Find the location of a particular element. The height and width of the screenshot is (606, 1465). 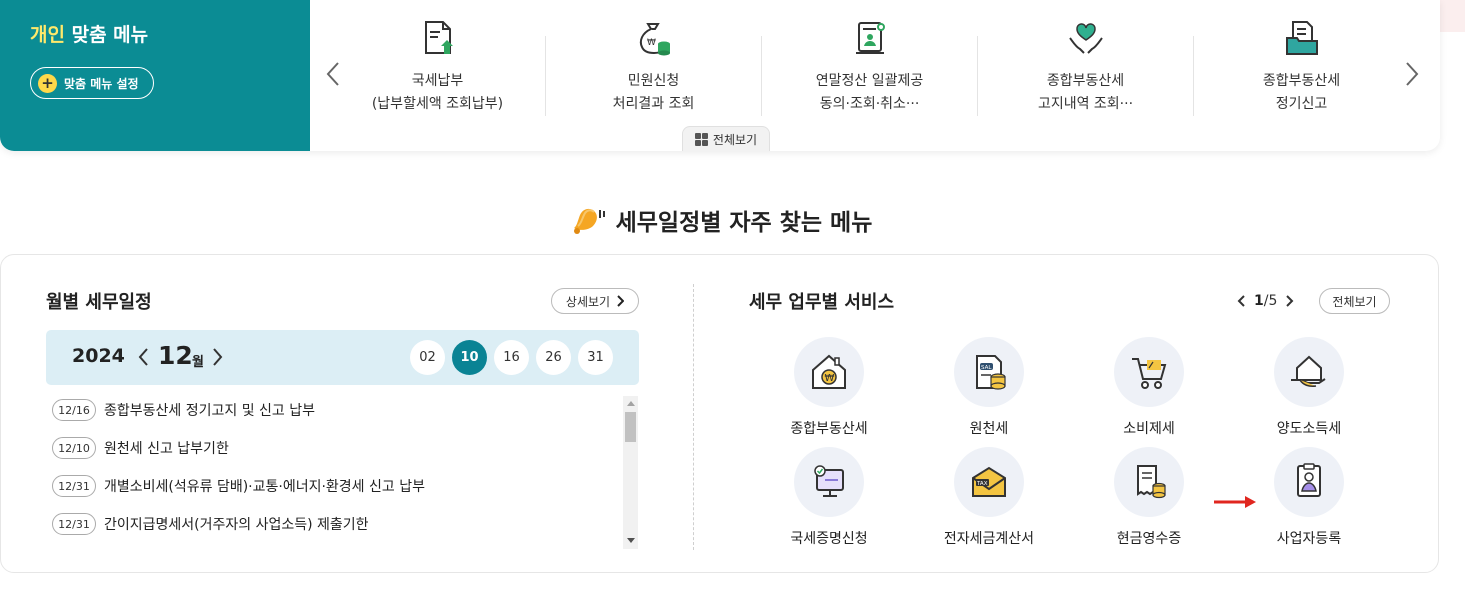

menu-item-year-end: 연말정산 일괄제공 동의·조회·취소··· is located at coordinates (869, 68).